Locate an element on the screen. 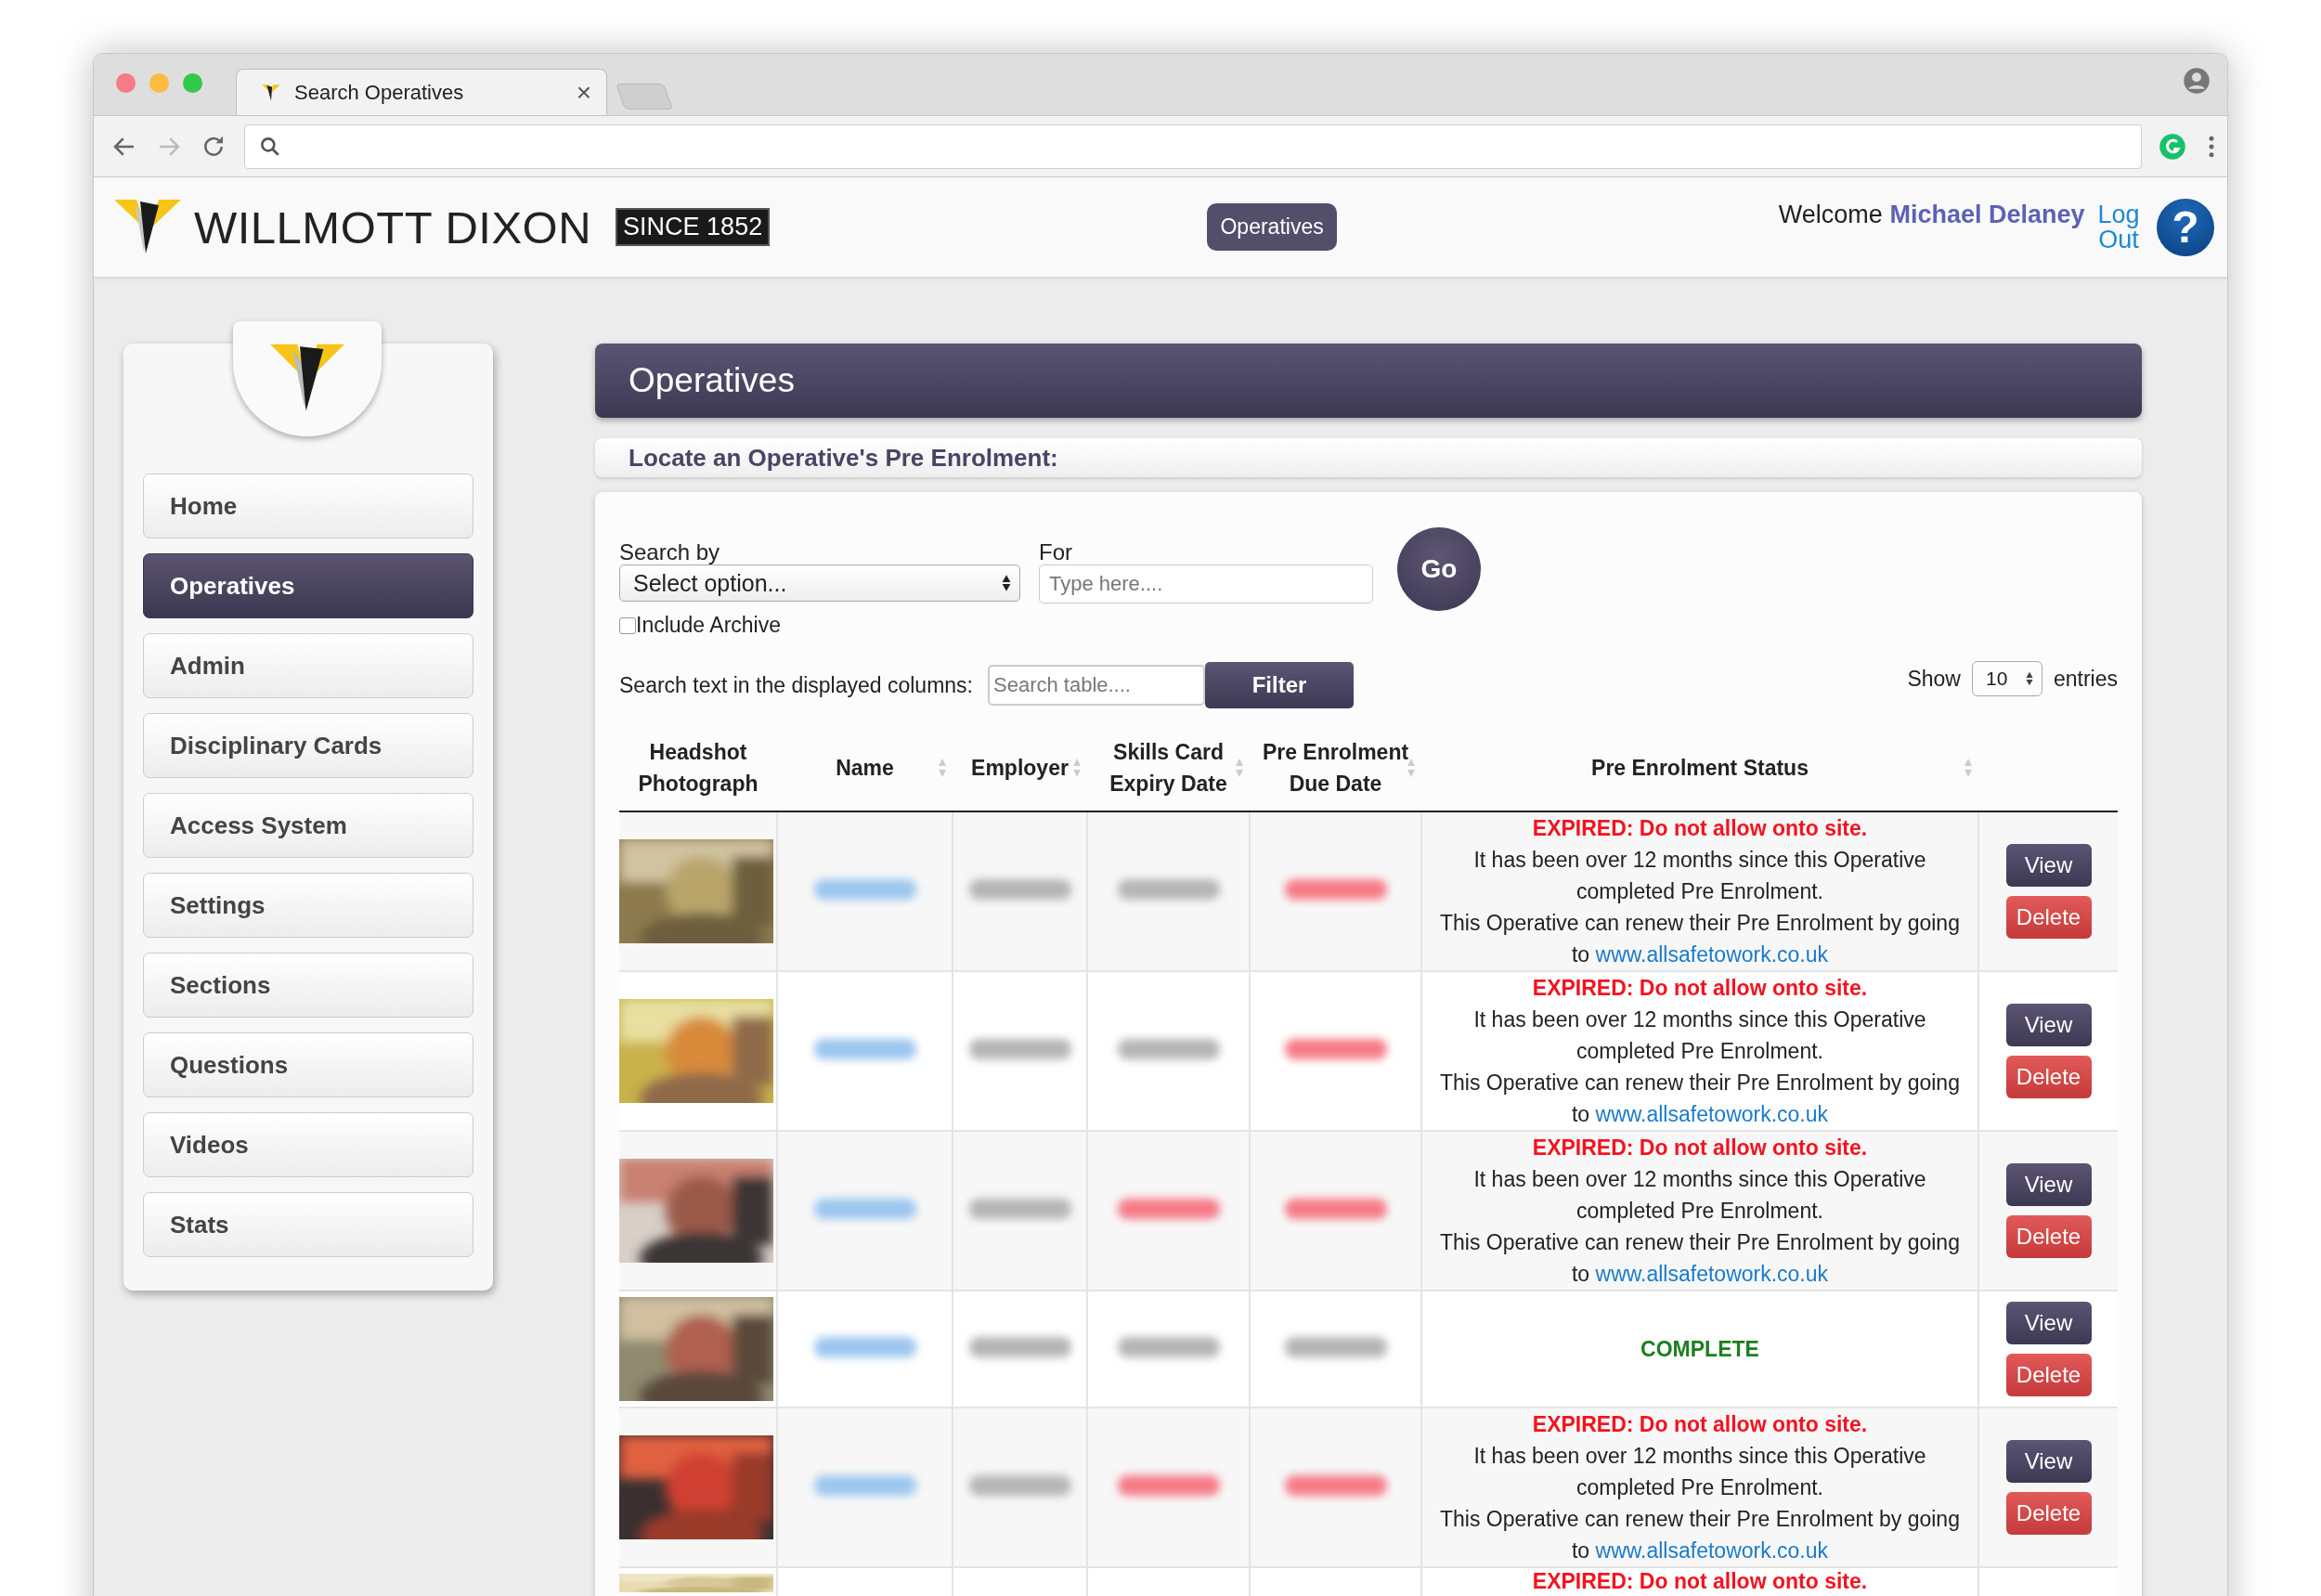 This screenshot has height=1596, width=2321. include-archive-label: Include Archive is located at coordinates (709, 626).